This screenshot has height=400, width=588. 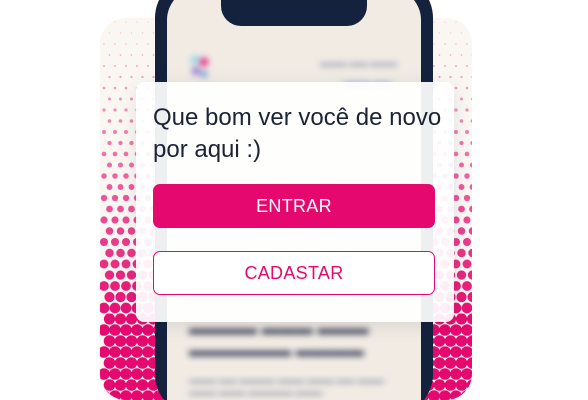 What do you see at coordinates (297, 133) in the screenshot?
I see `welcome-title: Que bom ver você de novo por aqui :)` at bounding box center [297, 133].